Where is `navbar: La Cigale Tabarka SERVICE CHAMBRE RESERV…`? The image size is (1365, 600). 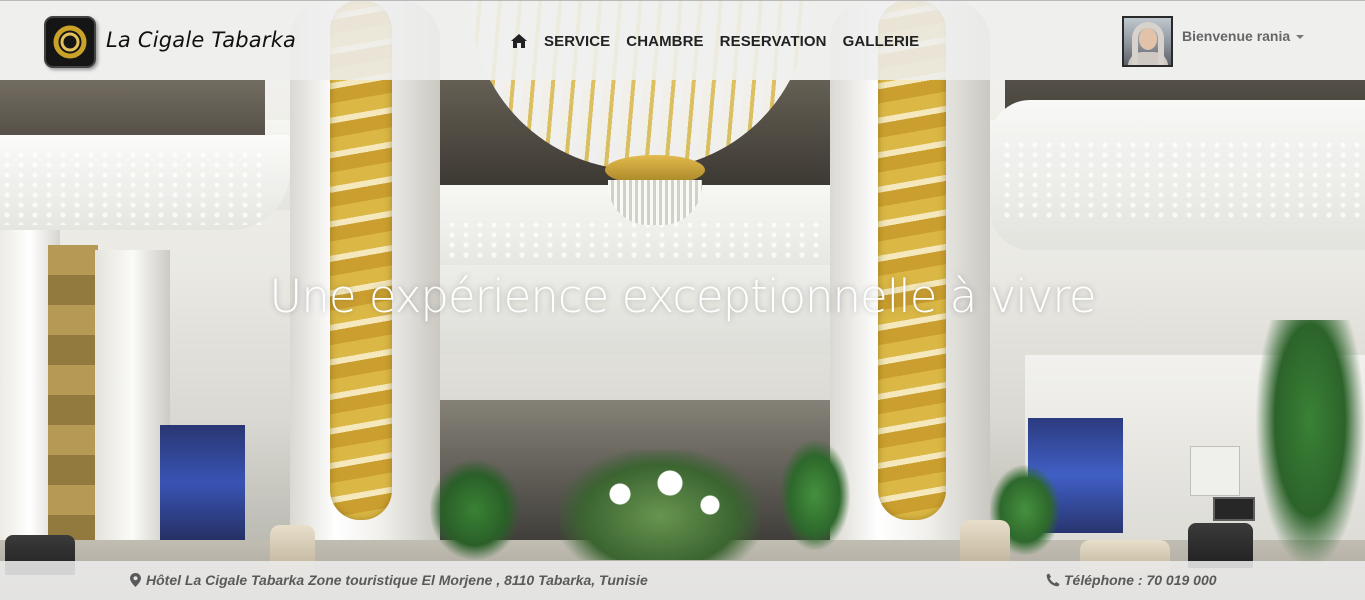
navbar: La Cigale Tabarka SERVICE CHAMBRE RESERV… is located at coordinates (682, 40).